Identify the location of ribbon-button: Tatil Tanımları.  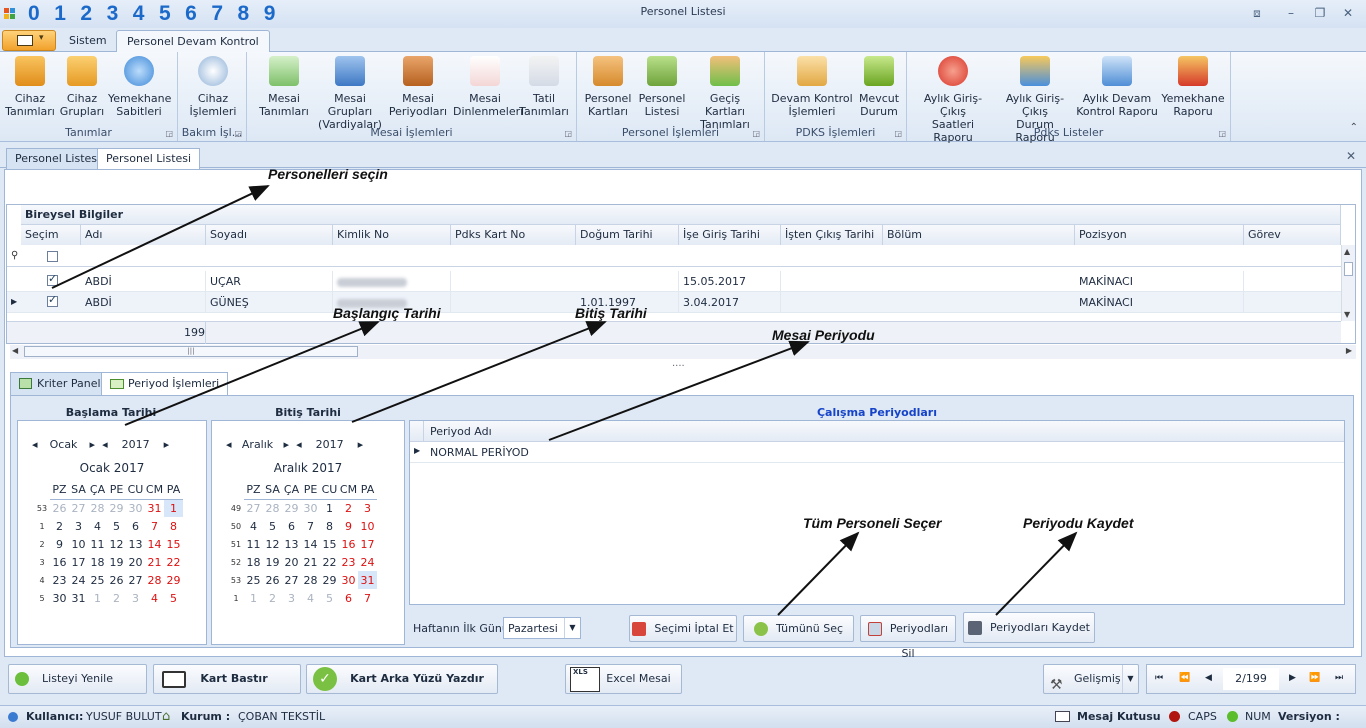
(544, 87).